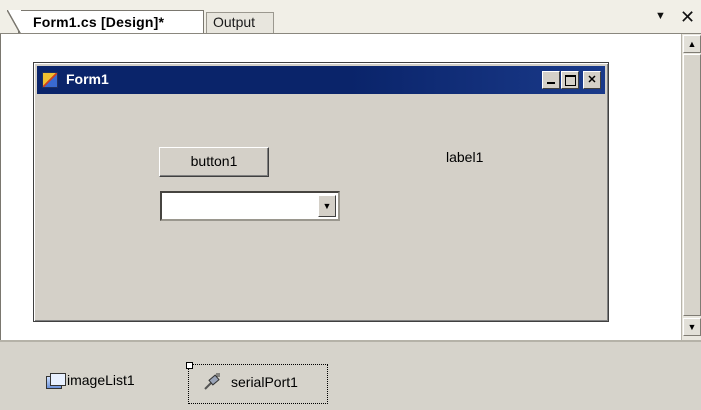 This screenshot has height=410, width=701. I want to click on close-button: ✕, so click(592, 80).